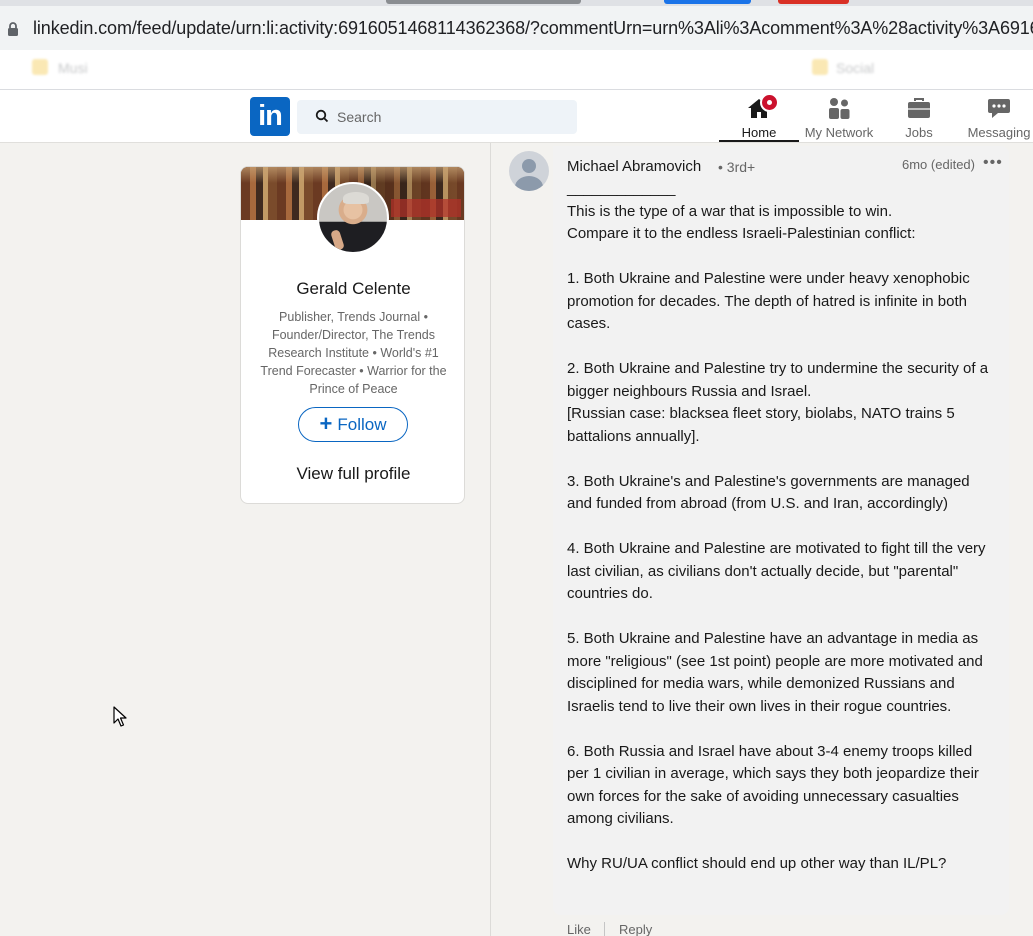 The width and height of the screenshot is (1033, 936). I want to click on people-icon, so click(839, 108).